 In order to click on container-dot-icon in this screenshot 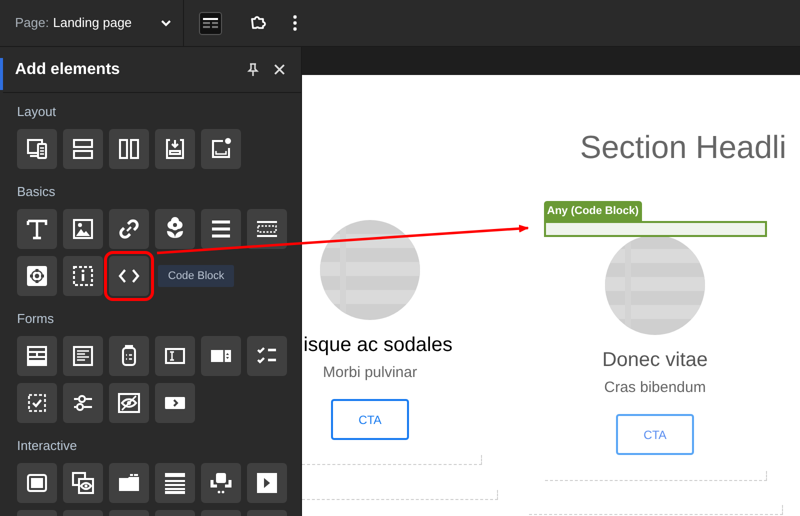, I will do `click(221, 149)`.